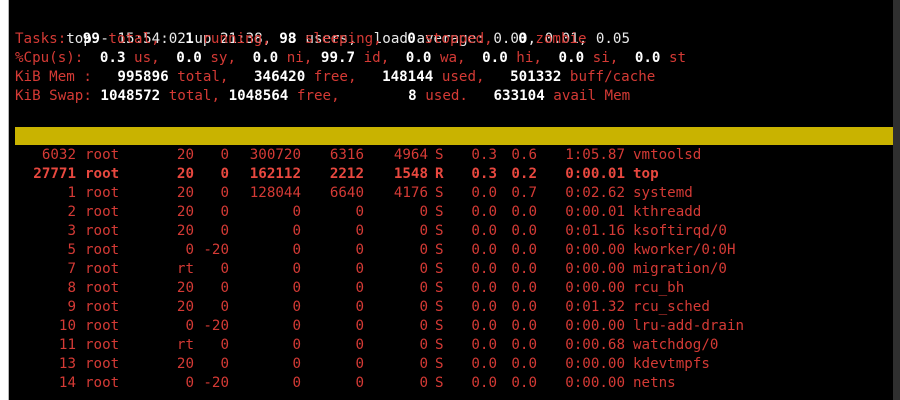  I want to click on cell-pid: 6032, so click(58, 155).